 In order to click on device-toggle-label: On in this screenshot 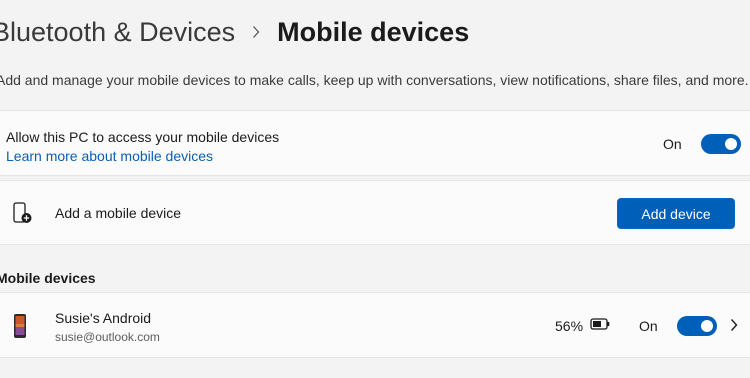, I will do `click(648, 326)`.